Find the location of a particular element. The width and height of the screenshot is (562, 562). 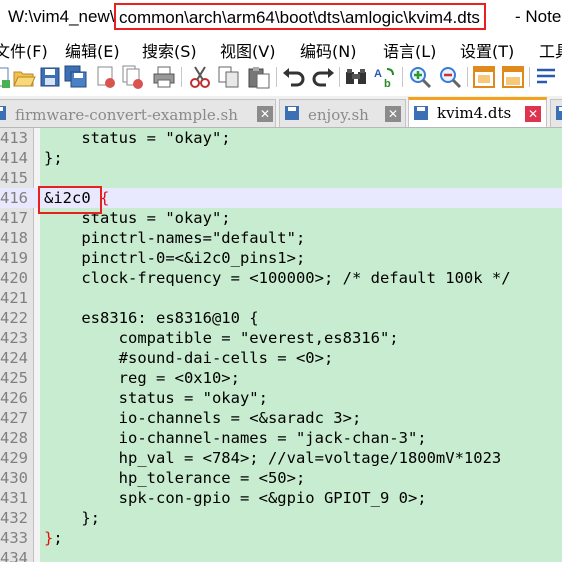

code-line: 418 pinctrl-names="default"; is located at coordinates (281, 238).